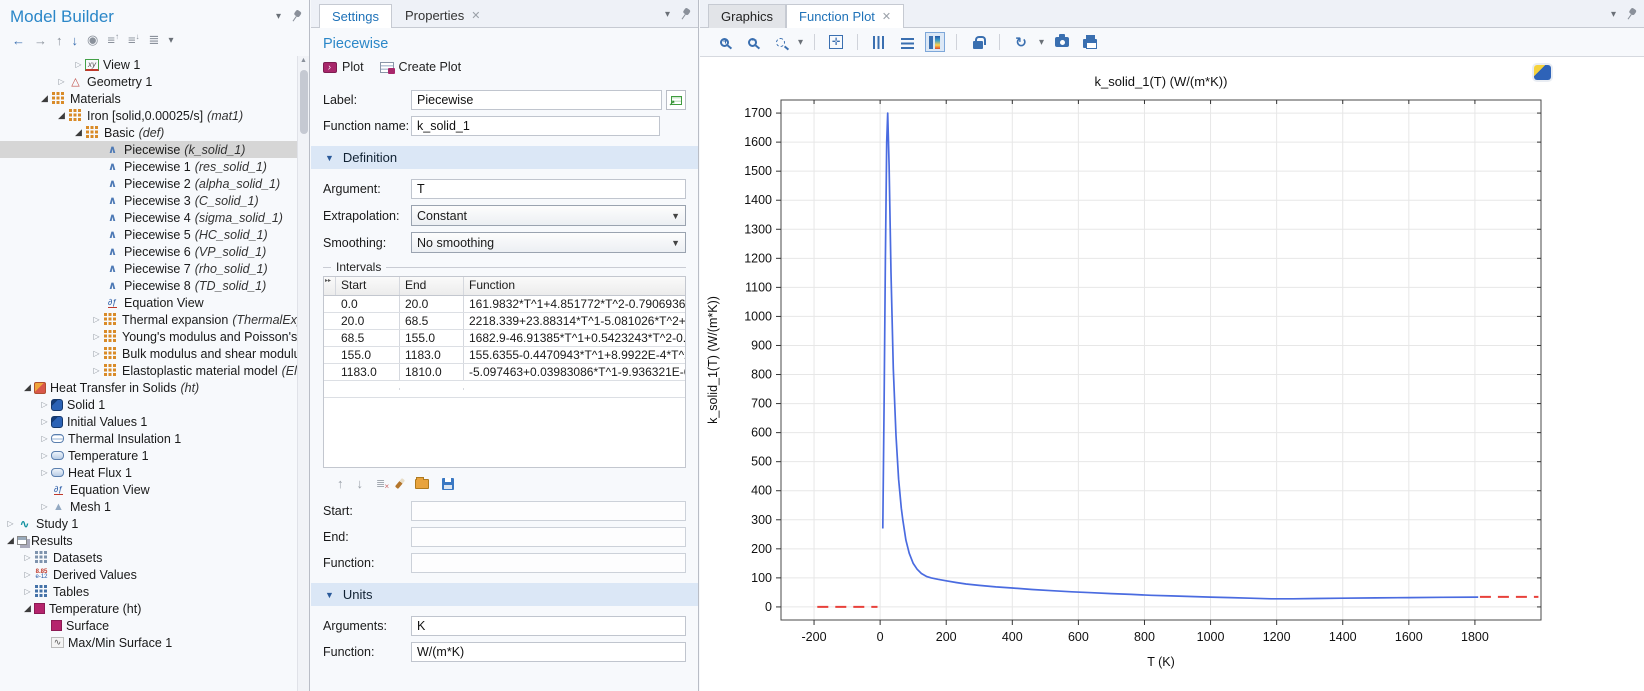 The image size is (1644, 691). What do you see at coordinates (40, 40) in the screenshot?
I see `forward-icon: →` at bounding box center [40, 40].